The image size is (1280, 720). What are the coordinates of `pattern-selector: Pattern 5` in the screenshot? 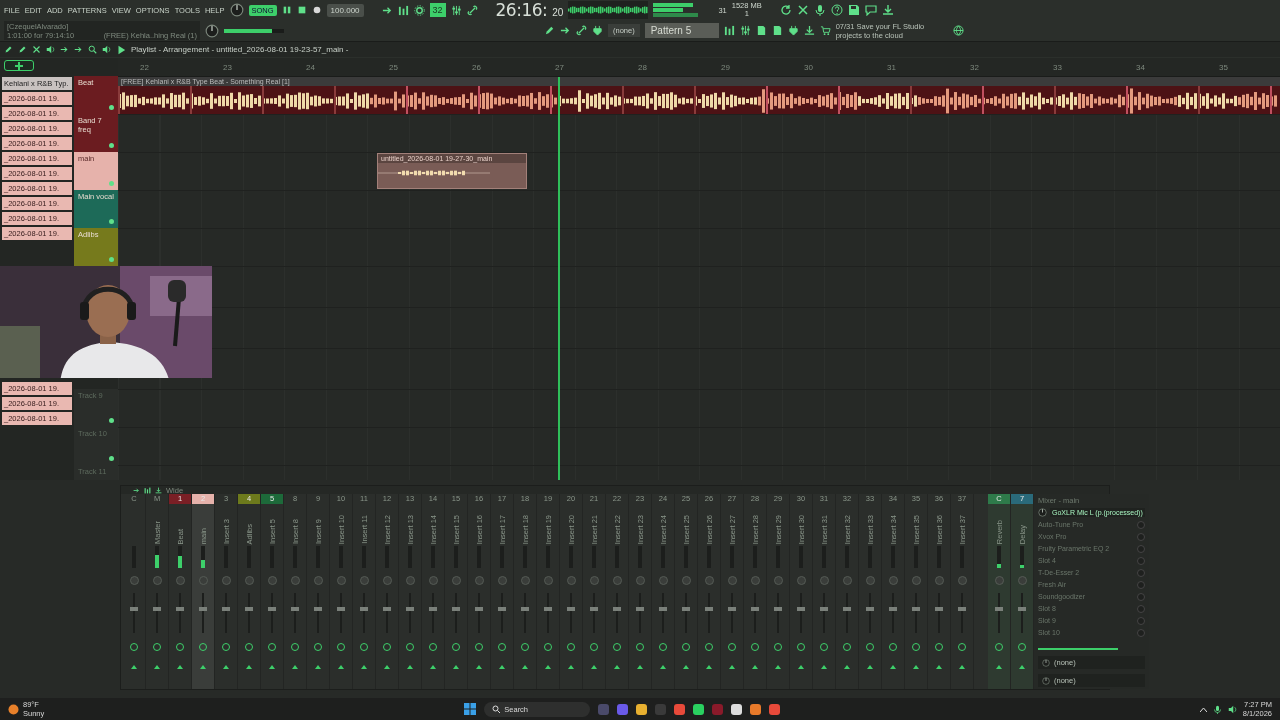 It's located at (681, 30).